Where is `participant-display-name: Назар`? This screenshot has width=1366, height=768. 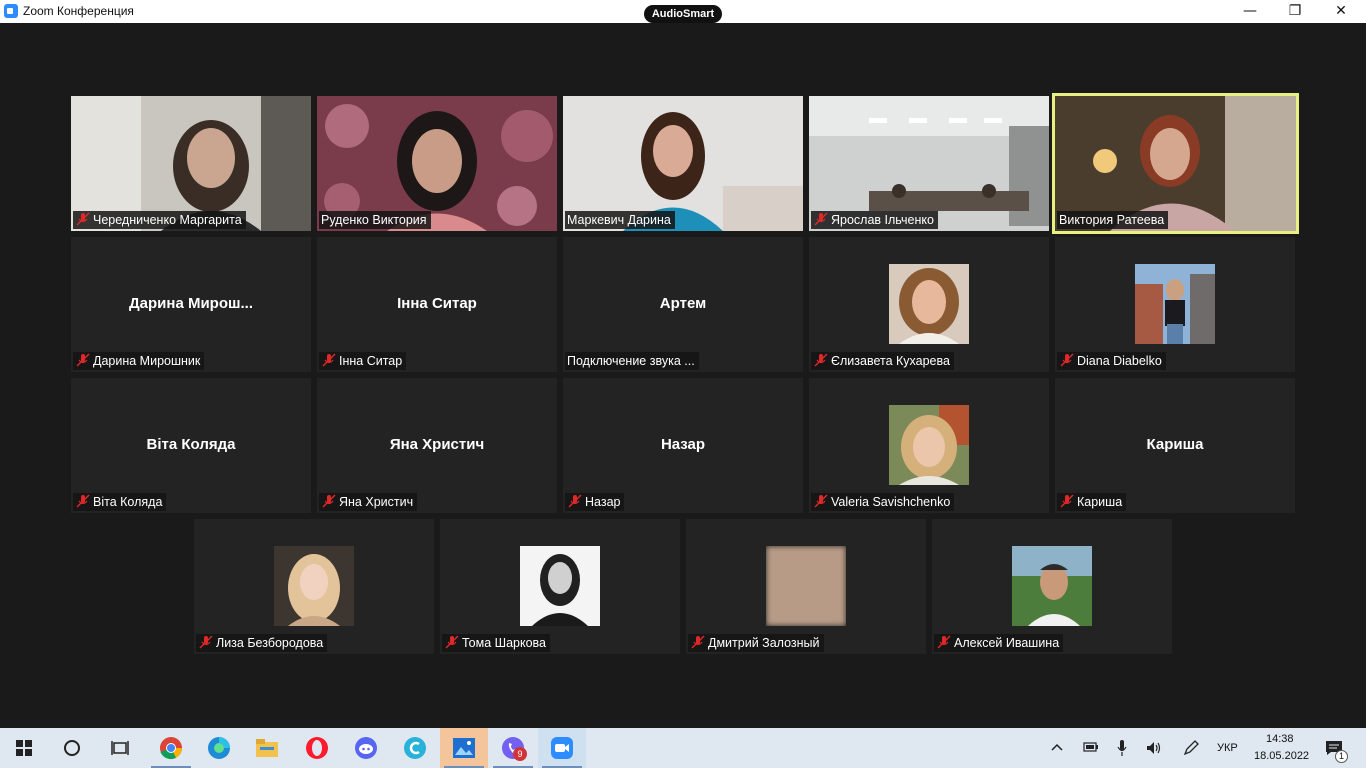
participant-display-name: Назар is located at coordinates (683, 444).